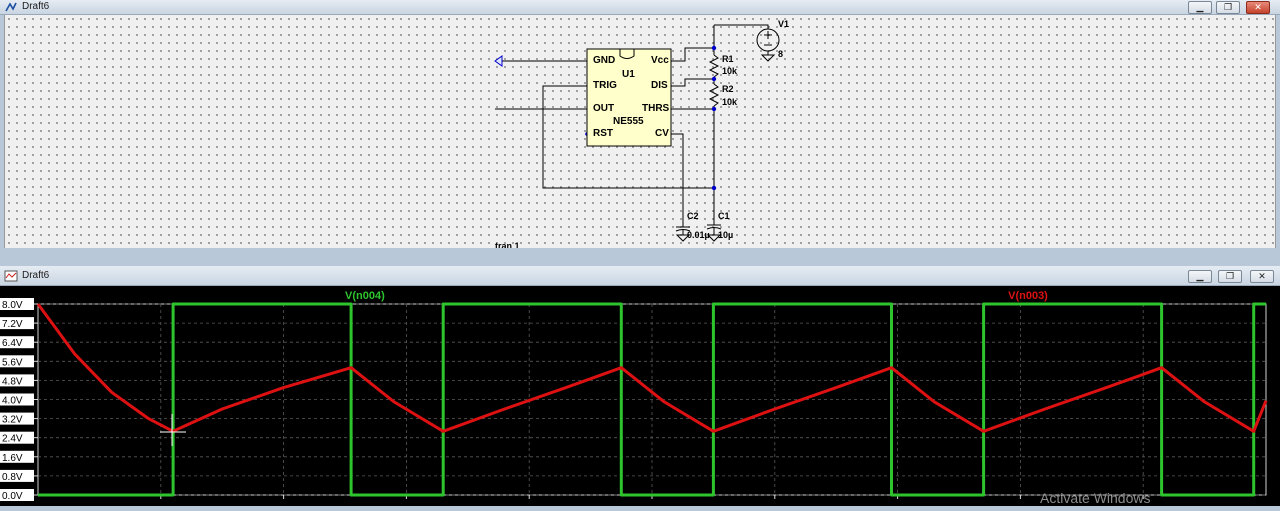 The width and height of the screenshot is (1280, 511). What do you see at coordinates (507, 244) in the screenshot?
I see `spice-directive: tran 1` at bounding box center [507, 244].